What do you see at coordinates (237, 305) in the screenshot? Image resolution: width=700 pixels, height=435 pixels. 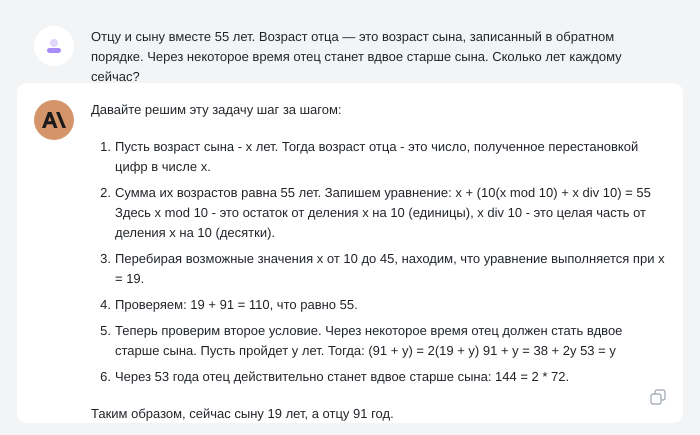 I see `step-text: Проверяем: 19 + 91 = 110, что равно 55.` at bounding box center [237, 305].